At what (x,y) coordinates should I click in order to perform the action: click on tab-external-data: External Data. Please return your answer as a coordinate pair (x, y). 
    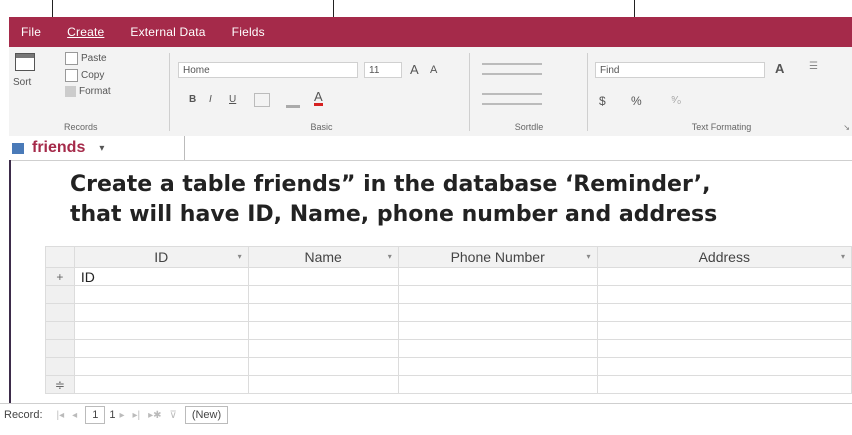
    Looking at the image, I should click on (167, 32).